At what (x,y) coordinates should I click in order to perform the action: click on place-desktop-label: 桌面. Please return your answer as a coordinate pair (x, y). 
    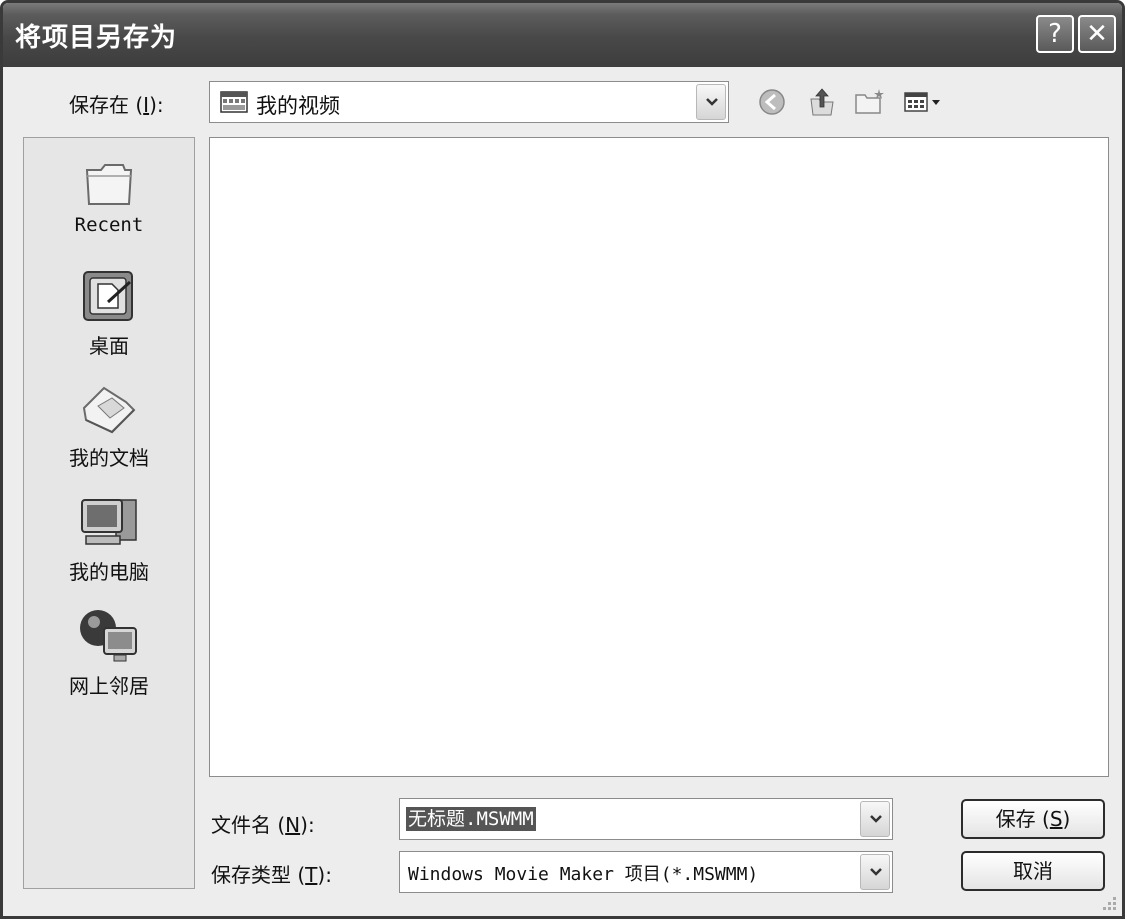
    Looking at the image, I should click on (109, 346).